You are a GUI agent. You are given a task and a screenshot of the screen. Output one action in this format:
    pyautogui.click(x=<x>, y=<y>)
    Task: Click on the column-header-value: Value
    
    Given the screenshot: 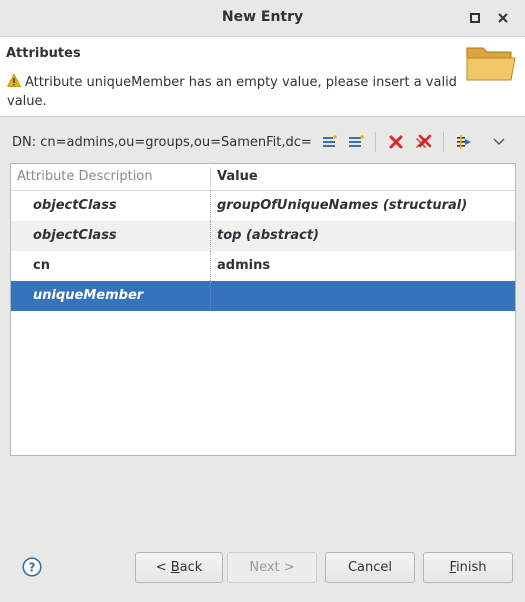 What is the action you would take?
    pyautogui.click(x=237, y=176)
    